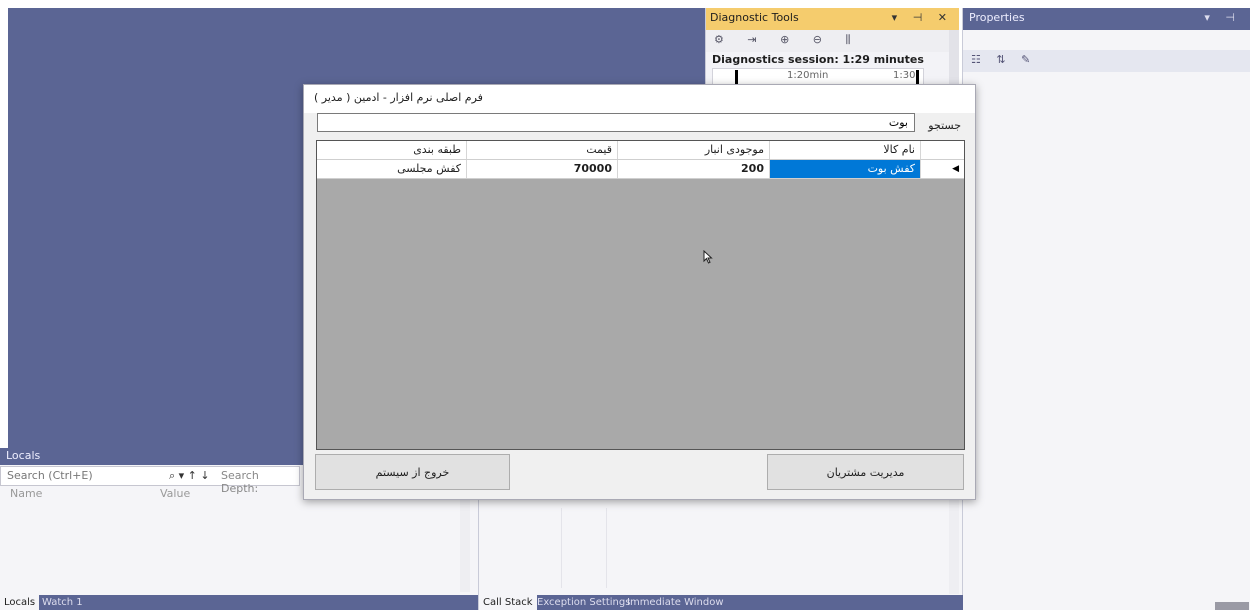  What do you see at coordinates (708, 256) in the screenshot?
I see `mouse-pointer-icon` at bounding box center [708, 256].